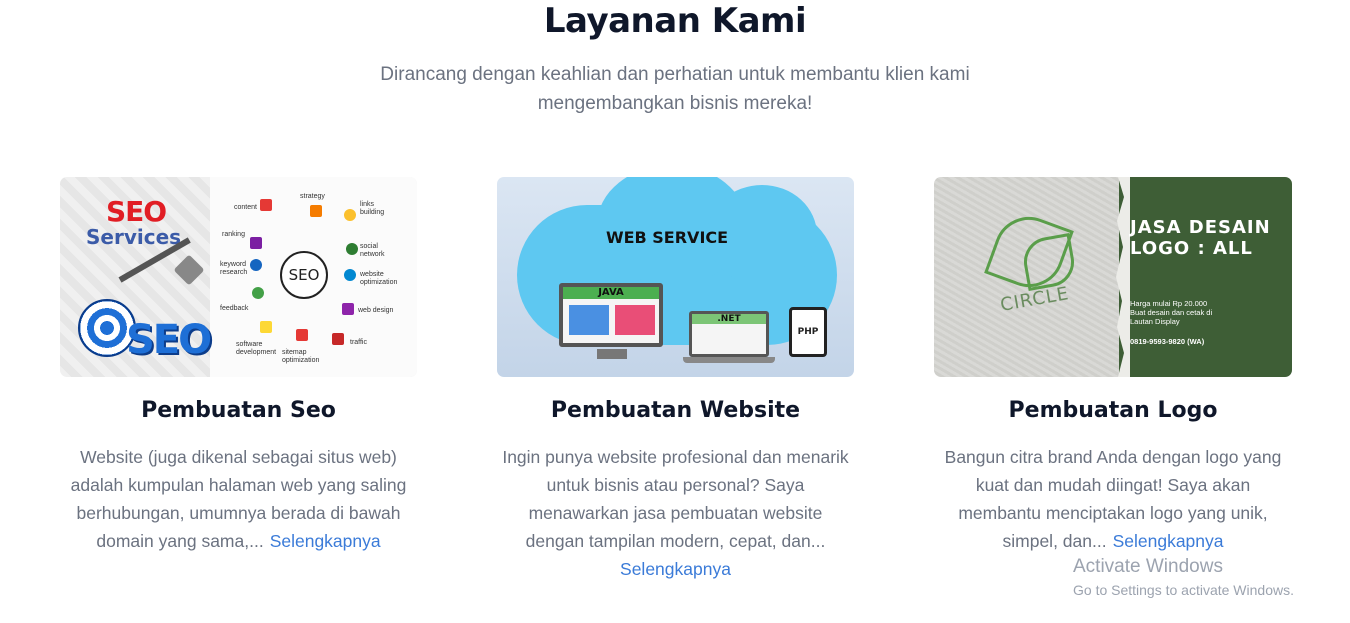 Image resolution: width=1350 pixels, height=623 pixels. What do you see at coordinates (233, 234) in the screenshot?
I see `seo-node-label: ranking` at bounding box center [233, 234].